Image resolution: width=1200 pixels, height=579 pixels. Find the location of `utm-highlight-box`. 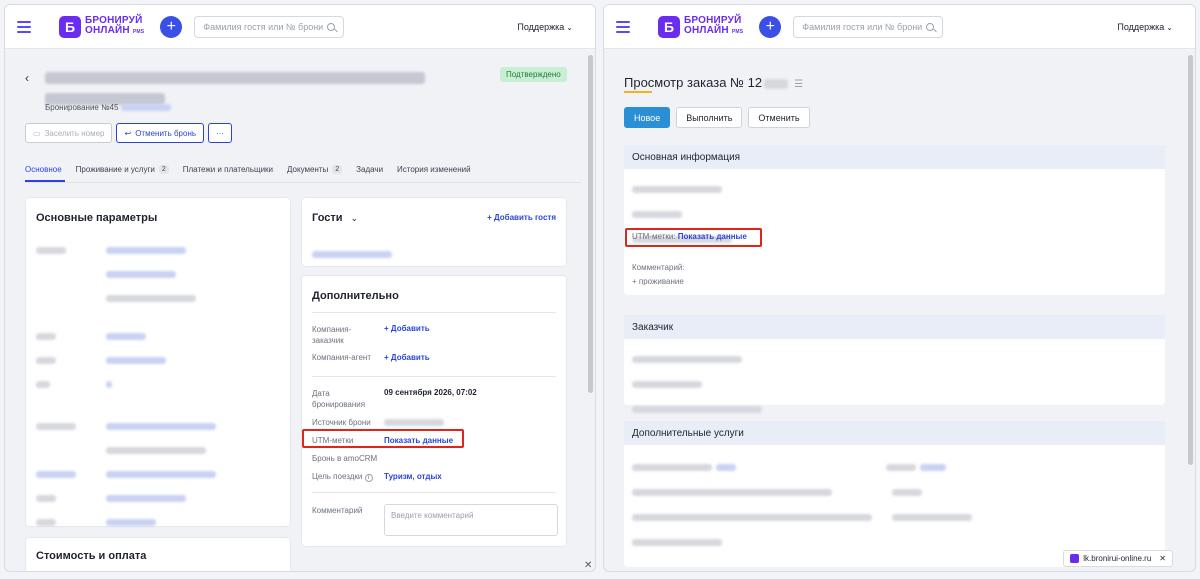

utm-highlight-box is located at coordinates (383, 438).